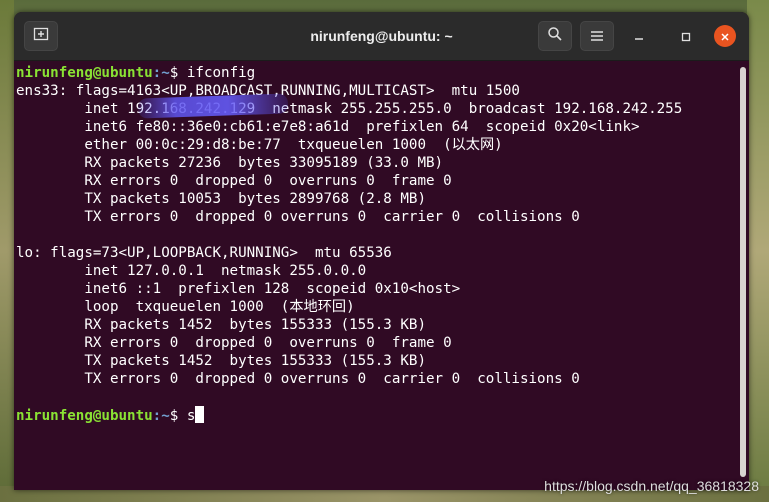 This screenshot has height=502, width=769. I want to click on search-button, so click(555, 36).